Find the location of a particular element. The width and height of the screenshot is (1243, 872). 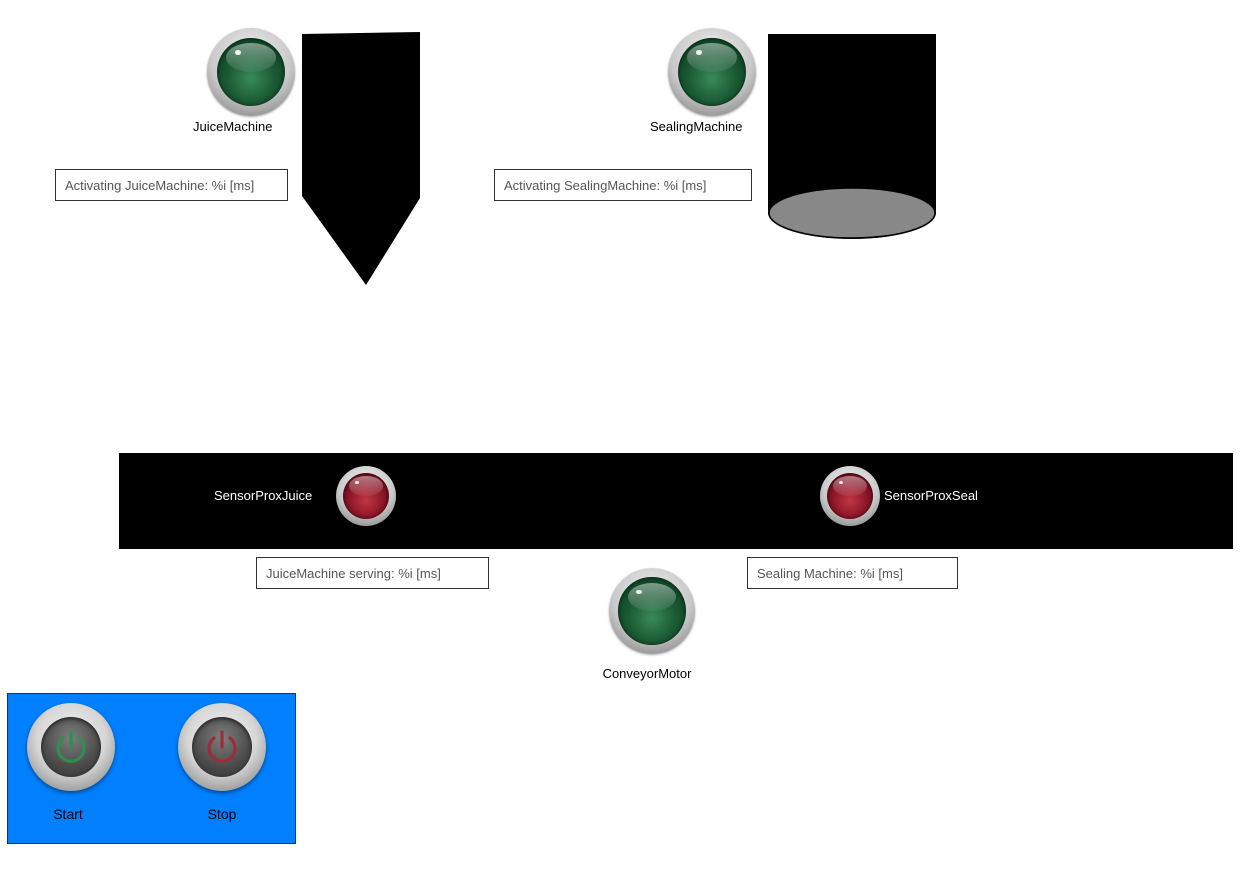

juice-serving-status-field: JuiceMachine serving: %i [ms] is located at coordinates (372, 573).